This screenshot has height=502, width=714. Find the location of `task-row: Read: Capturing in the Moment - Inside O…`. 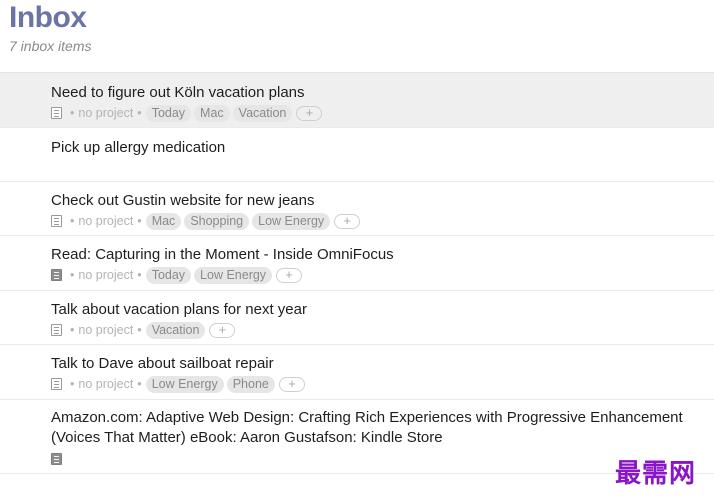

task-row: Read: Capturing in the Moment - Inside O… is located at coordinates (357, 263).